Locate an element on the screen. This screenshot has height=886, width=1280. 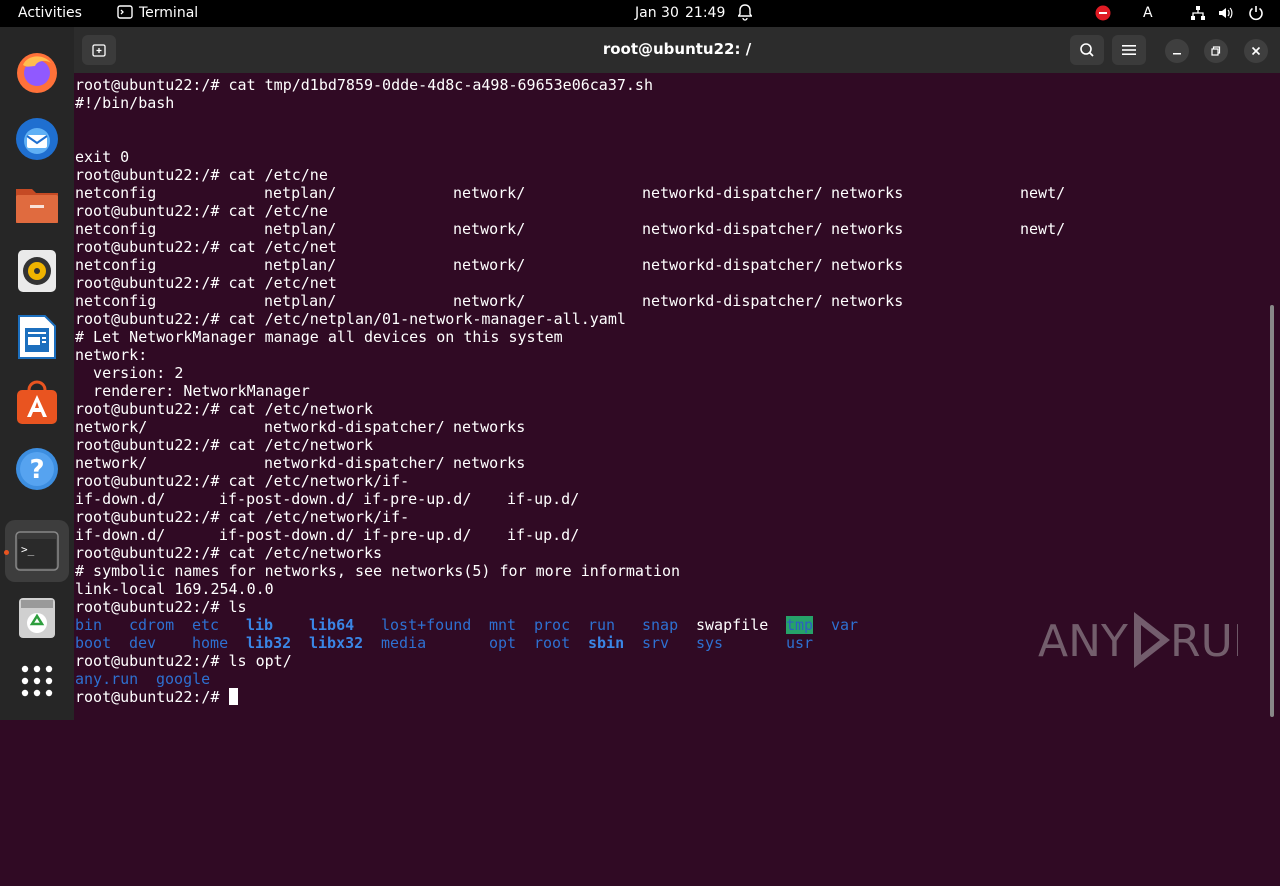
scrollbar is located at coordinates (1272, 511).